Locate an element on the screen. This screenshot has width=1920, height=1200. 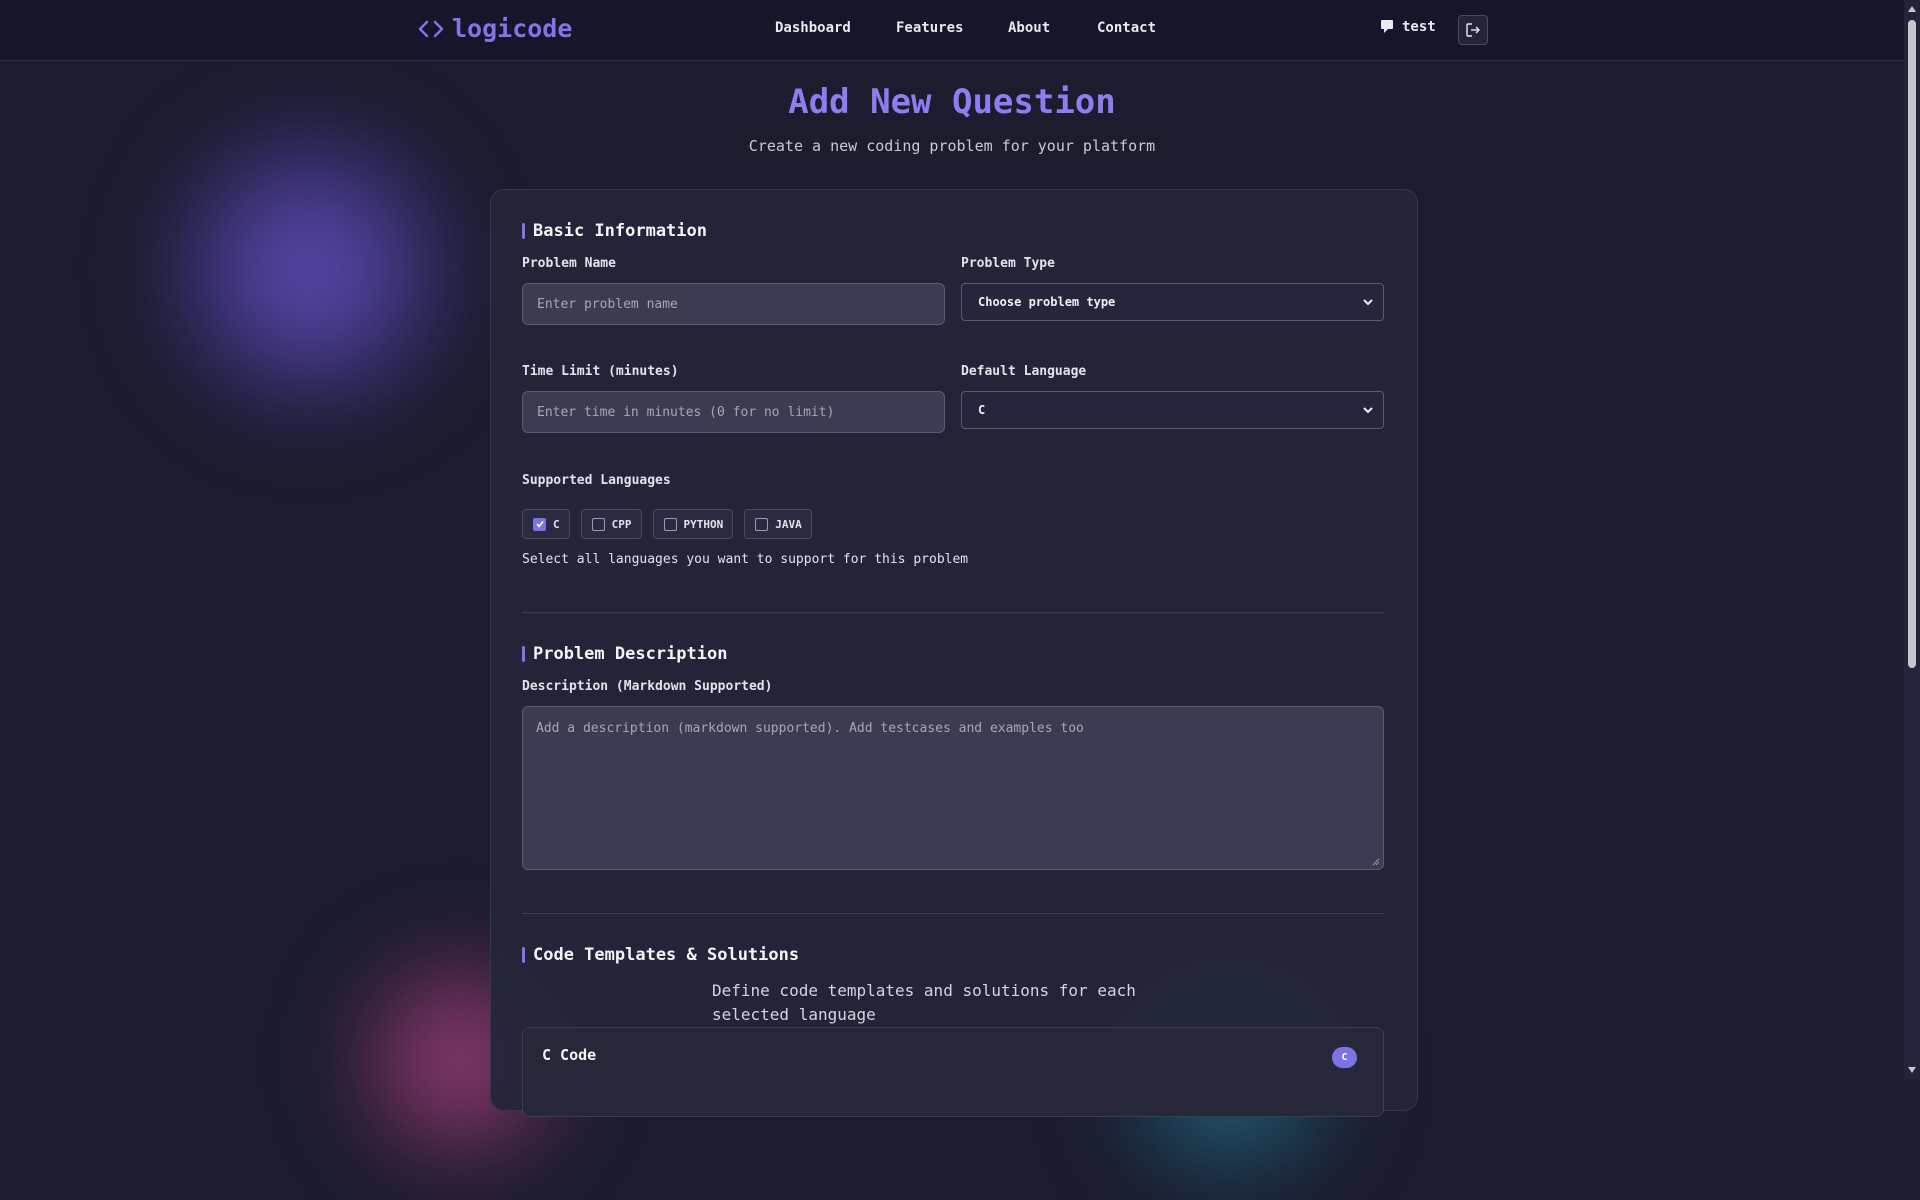
user-menu: test is located at coordinates (1408, 27).